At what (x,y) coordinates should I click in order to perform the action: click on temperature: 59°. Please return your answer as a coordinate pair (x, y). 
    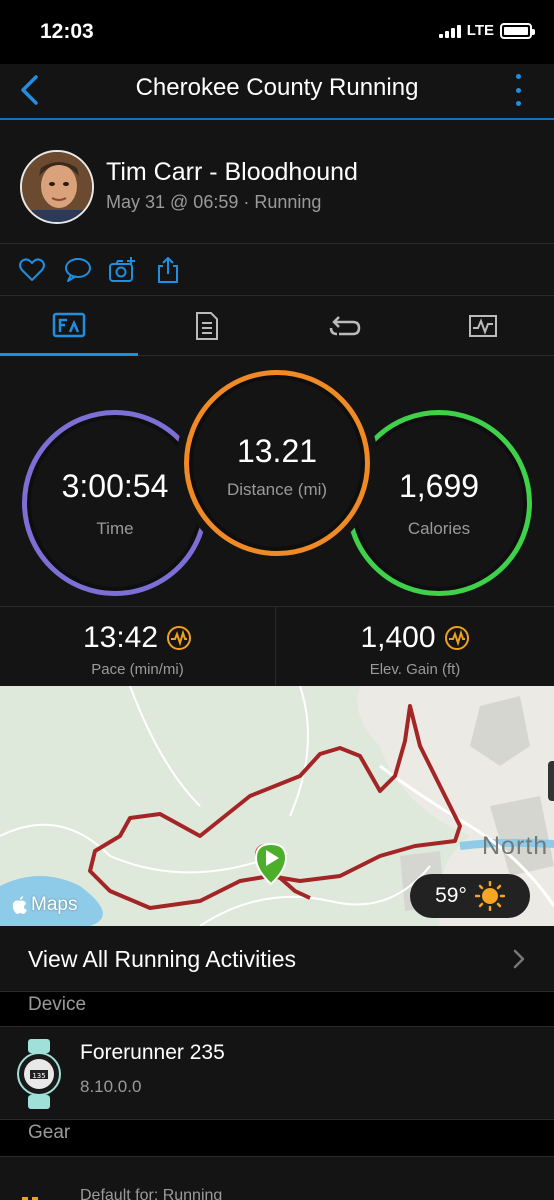
    Looking at the image, I should click on (451, 895).